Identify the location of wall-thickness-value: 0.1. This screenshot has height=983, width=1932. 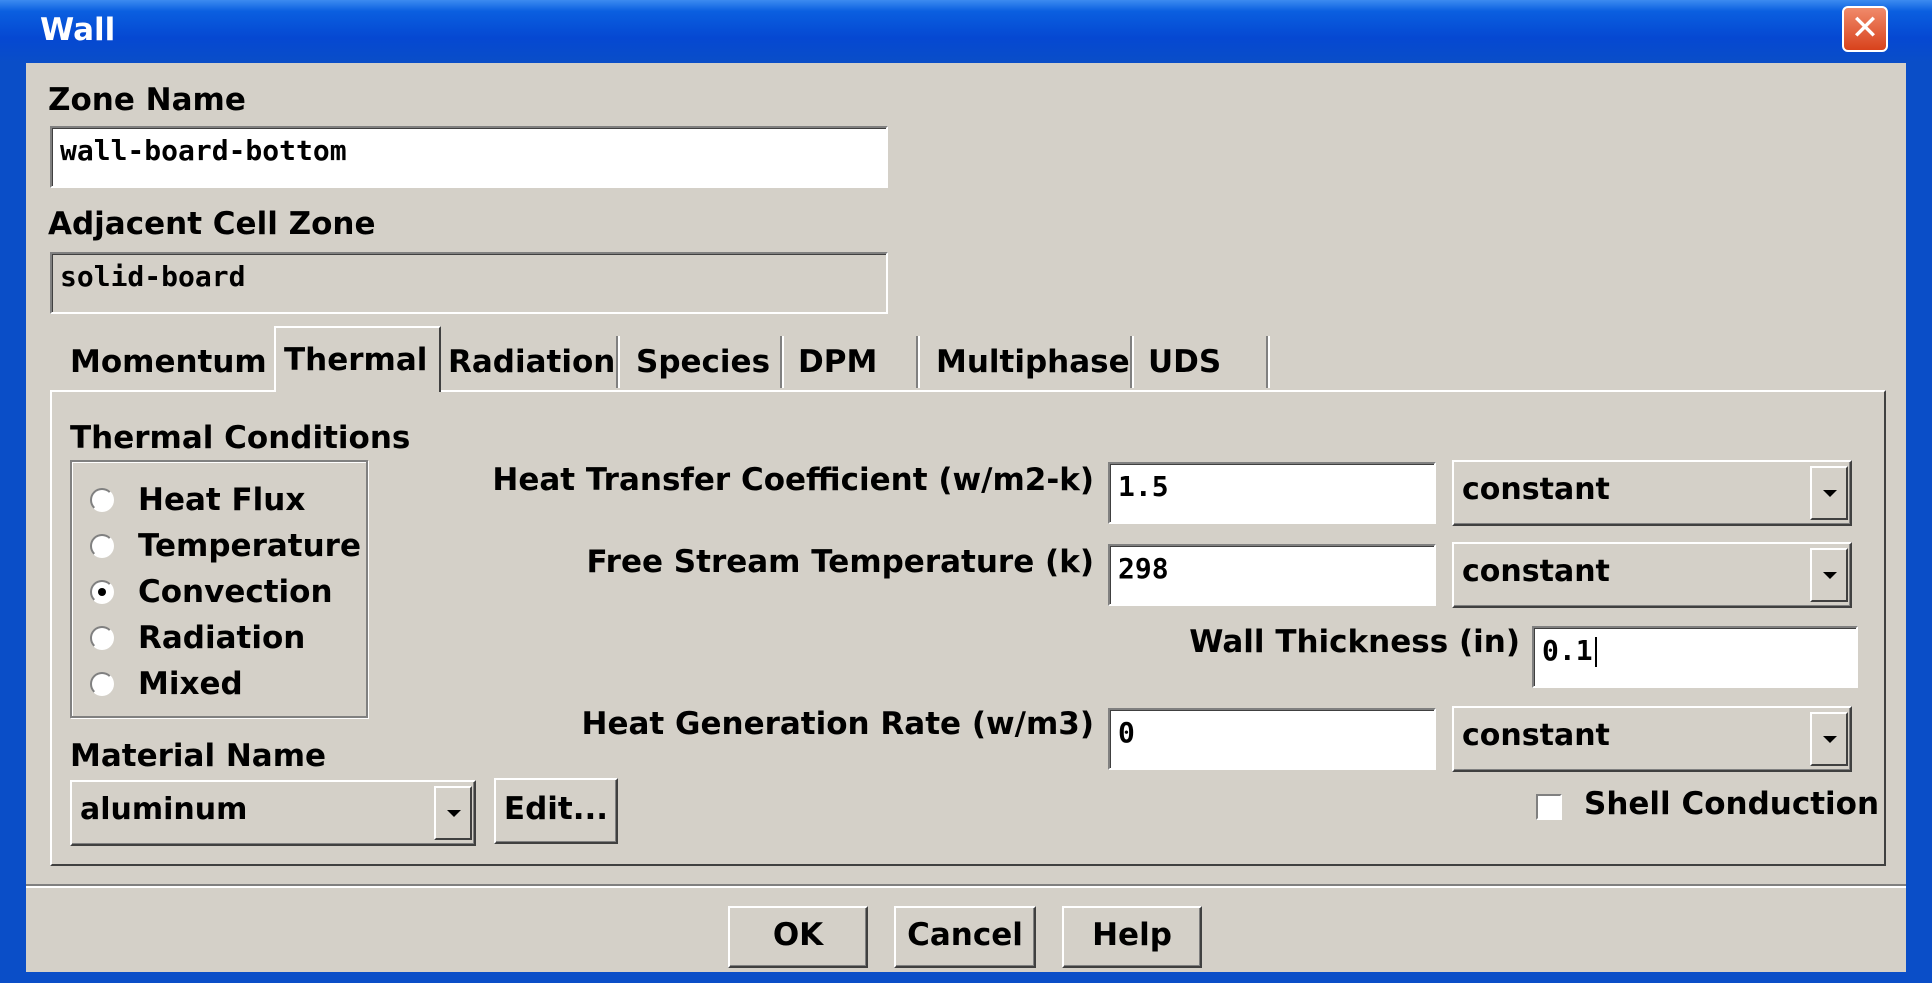
(1567, 650).